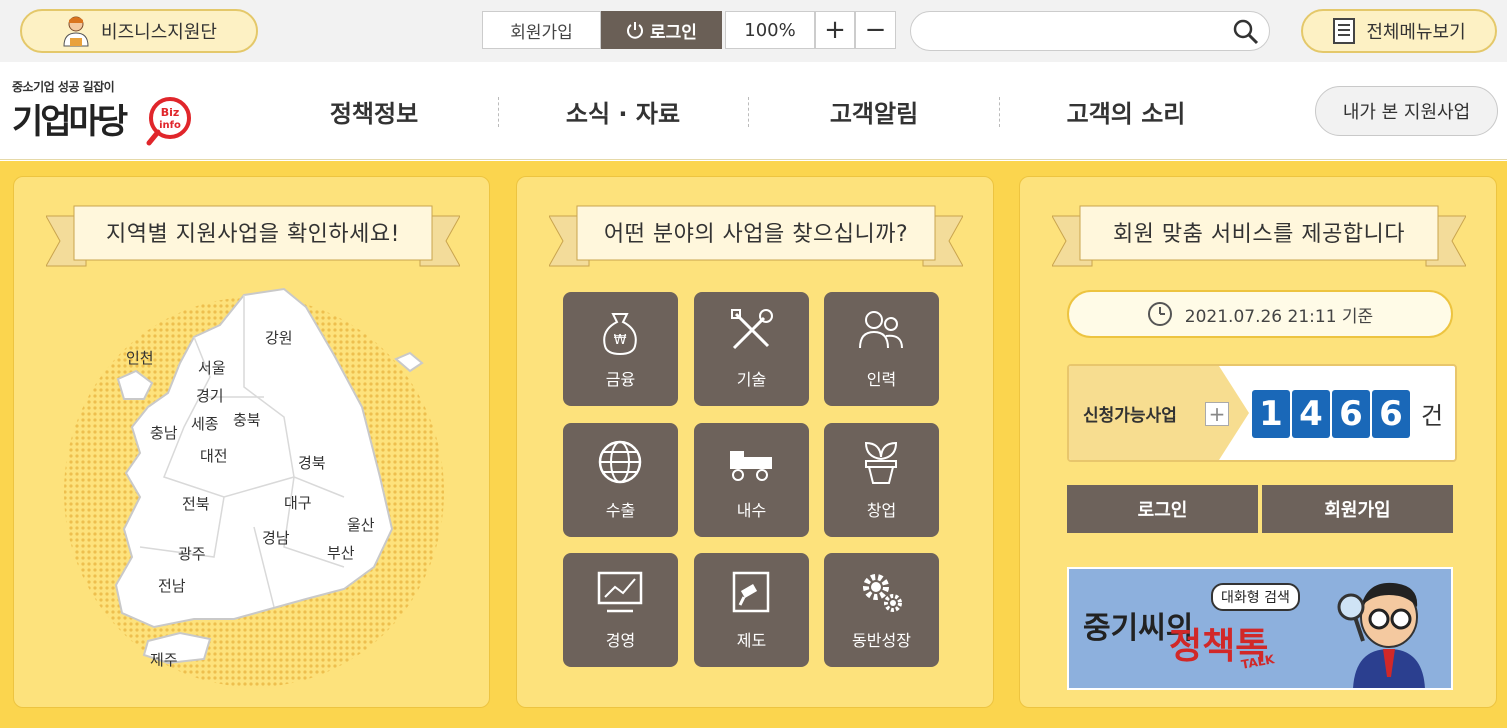 Image resolution: width=1507 pixels, height=728 pixels. Describe the element at coordinates (620, 462) in the screenshot. I see `globe-icon` at that location.